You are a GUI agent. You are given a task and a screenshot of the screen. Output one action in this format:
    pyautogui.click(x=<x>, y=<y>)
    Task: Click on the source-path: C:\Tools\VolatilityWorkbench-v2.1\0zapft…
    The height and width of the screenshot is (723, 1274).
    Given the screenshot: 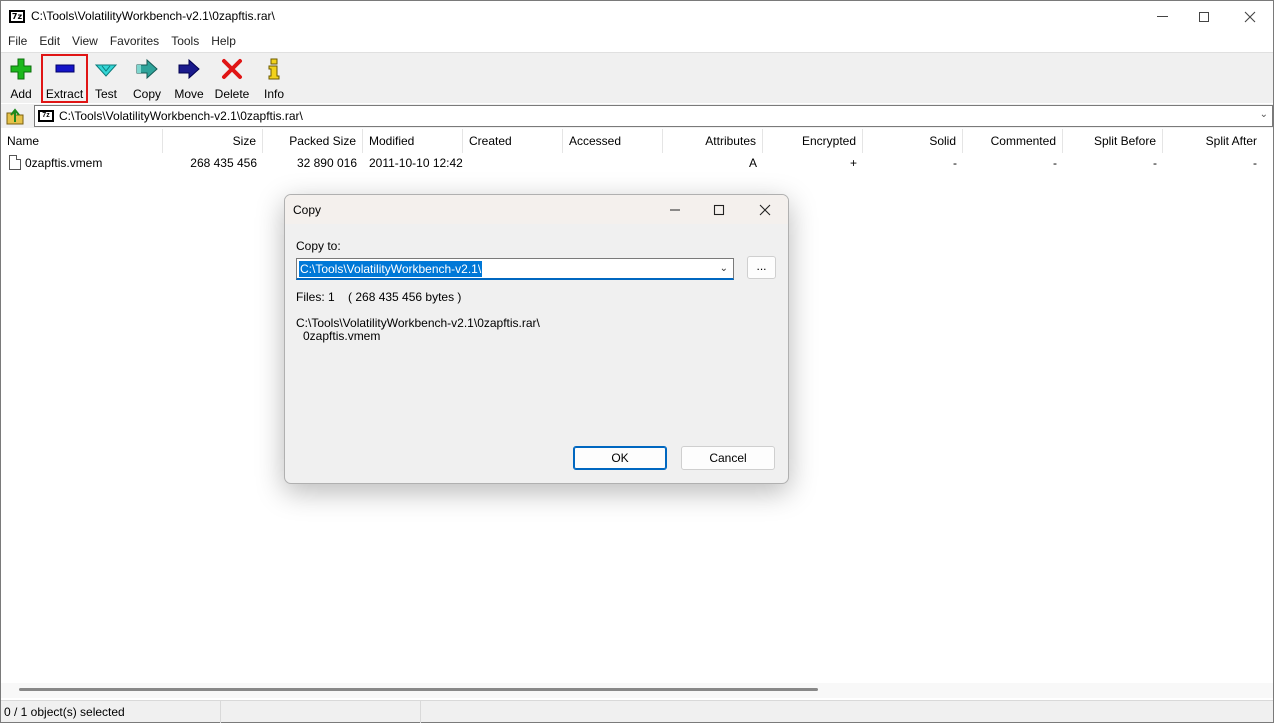 What is the action you would take?
    pyautogui.click(x=418, y=323)
    